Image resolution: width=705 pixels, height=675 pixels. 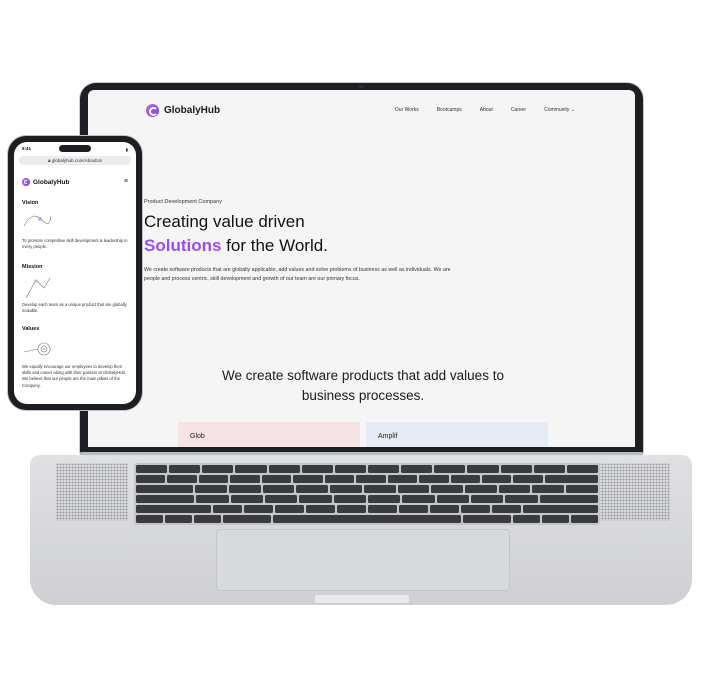 I want to click on dynamic-island, so click(x=75, y=148).